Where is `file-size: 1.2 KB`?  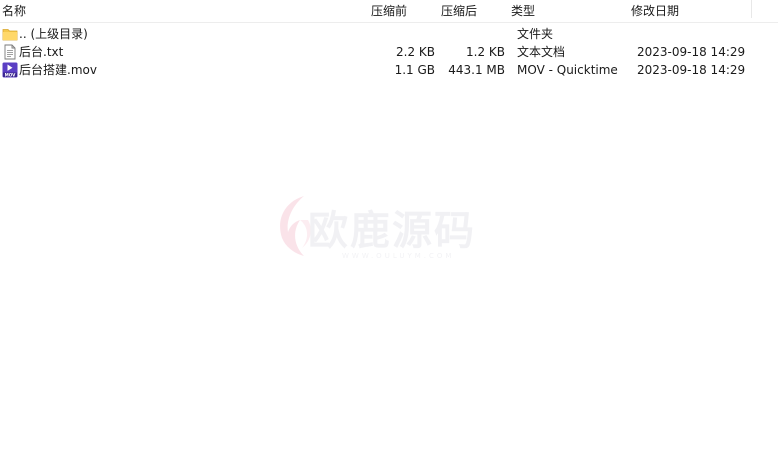 file-size: 1.2 KB is located at coordinates (485, 52).